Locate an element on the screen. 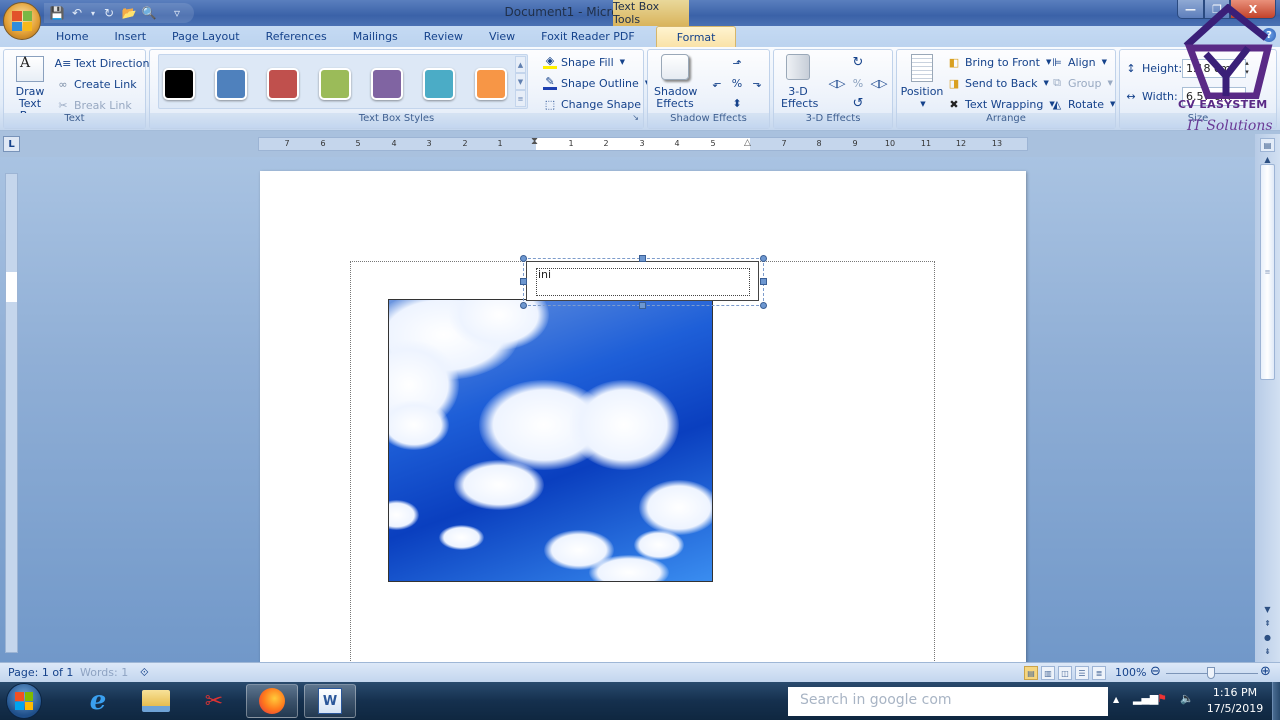 The image size is (1280, 720). undo-dropdown-icon: ▾ is located at coordinates (93, 13).